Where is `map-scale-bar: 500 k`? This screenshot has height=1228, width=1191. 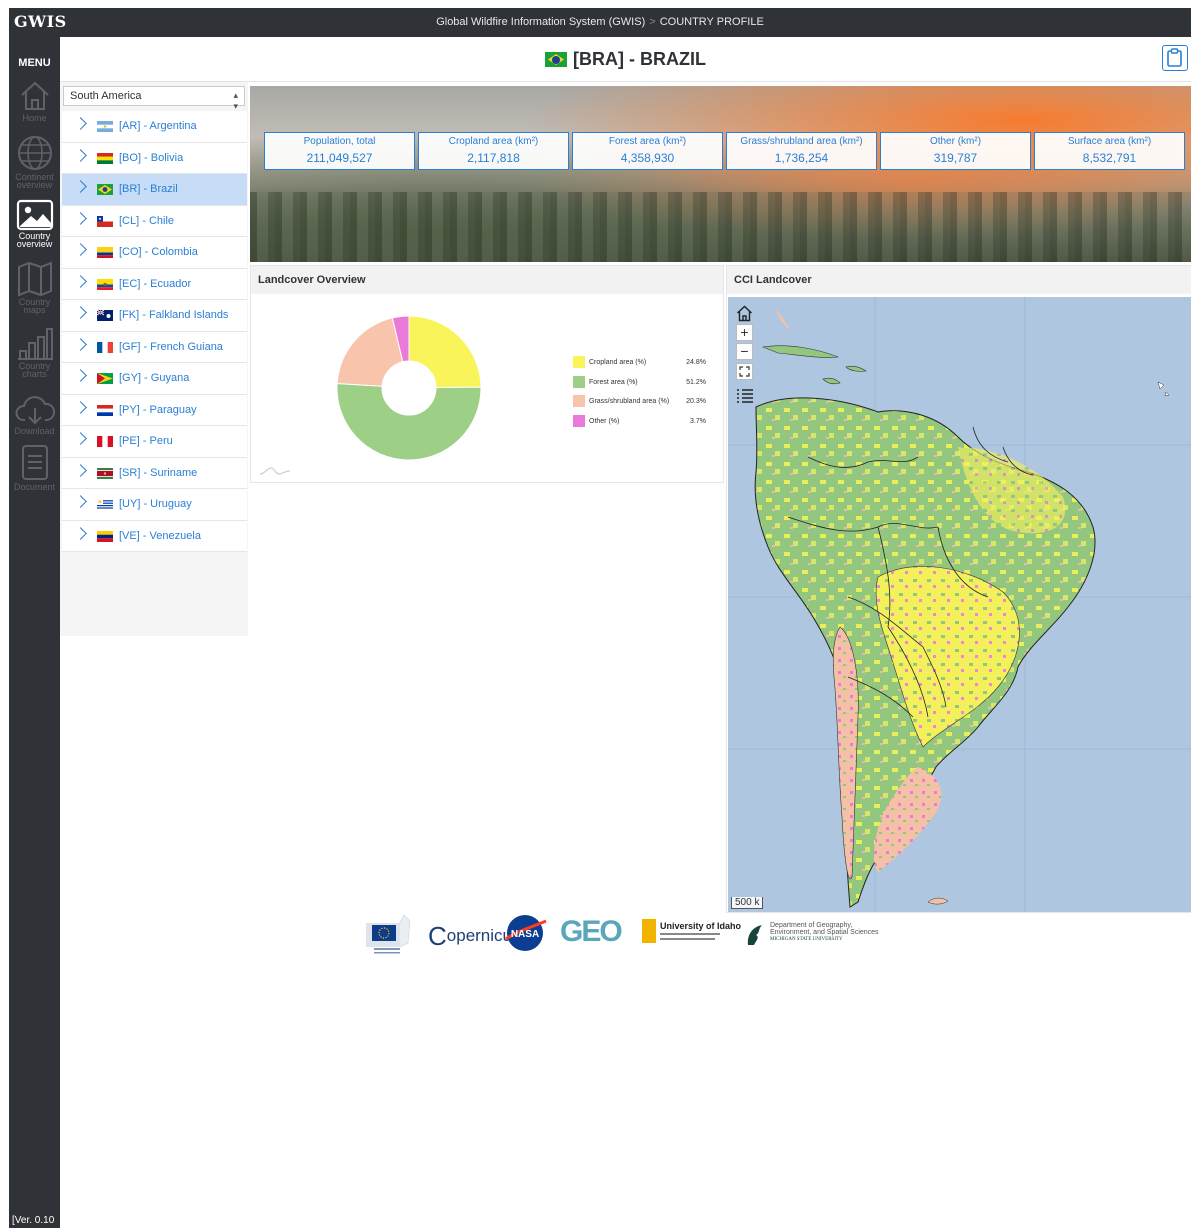 map-scale-bar: 500 k is located at coordinates (747, 903).